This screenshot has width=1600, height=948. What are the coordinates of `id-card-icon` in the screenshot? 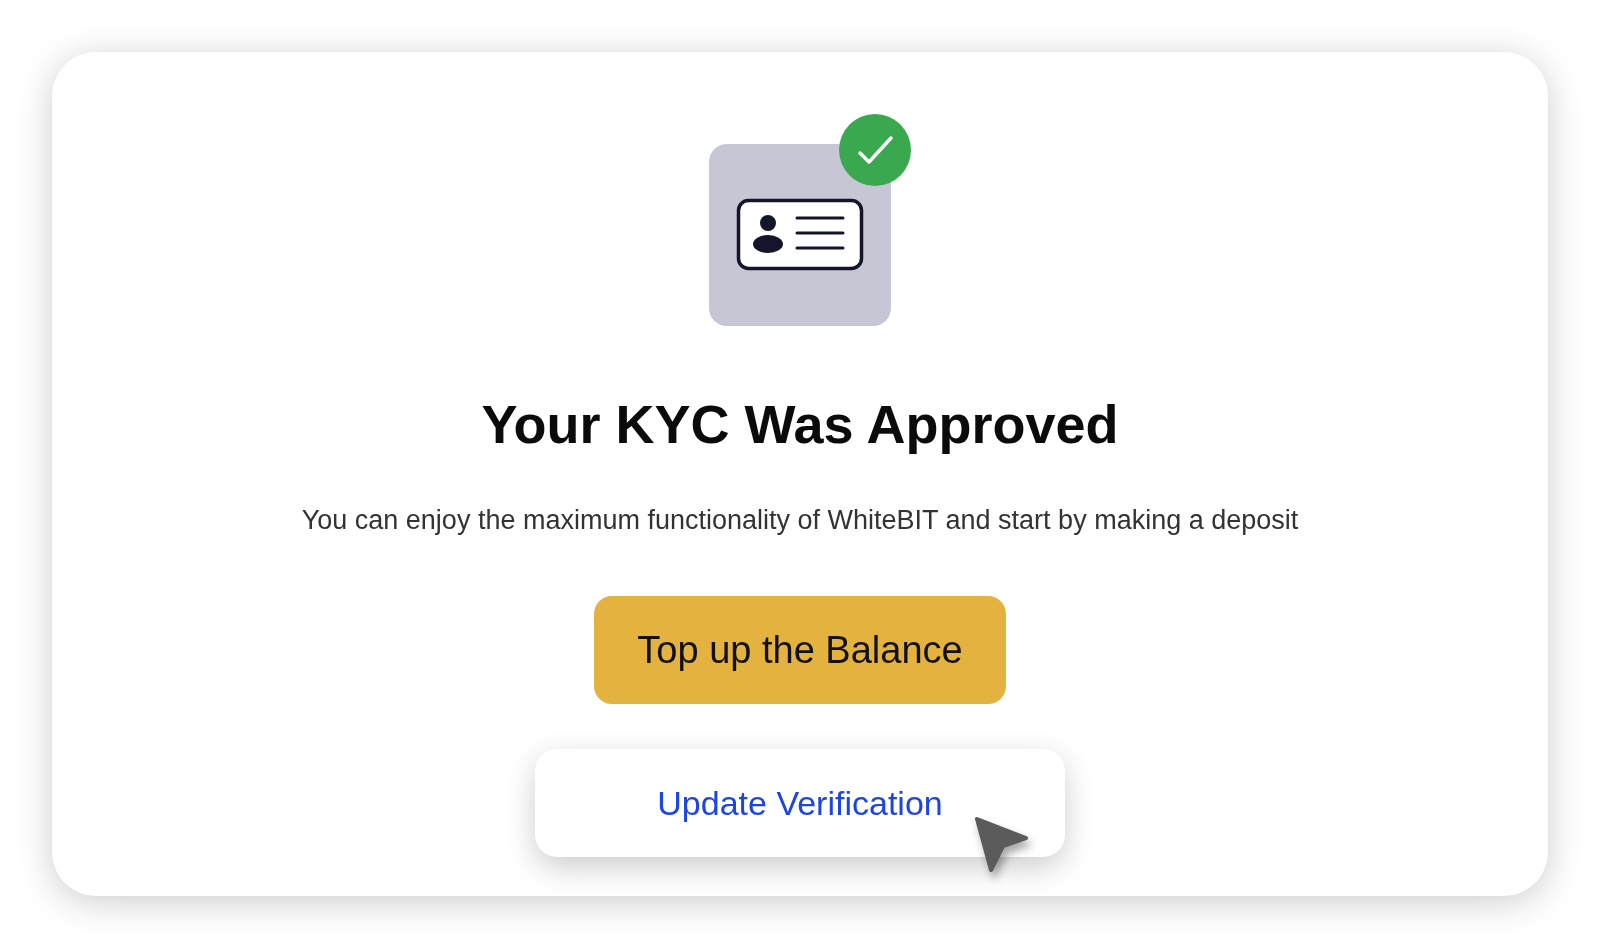 It's located at (800, 235).